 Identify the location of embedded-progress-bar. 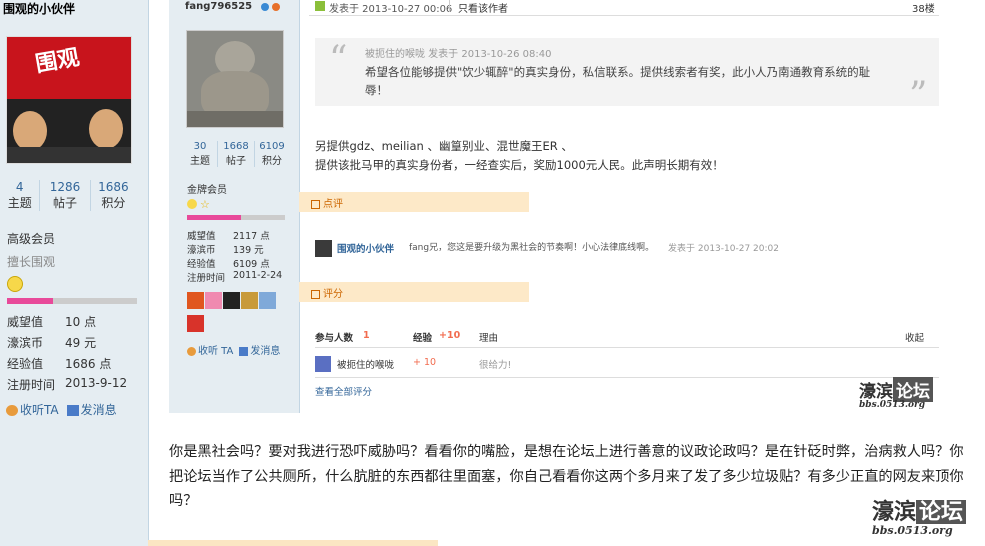
(236, 217).